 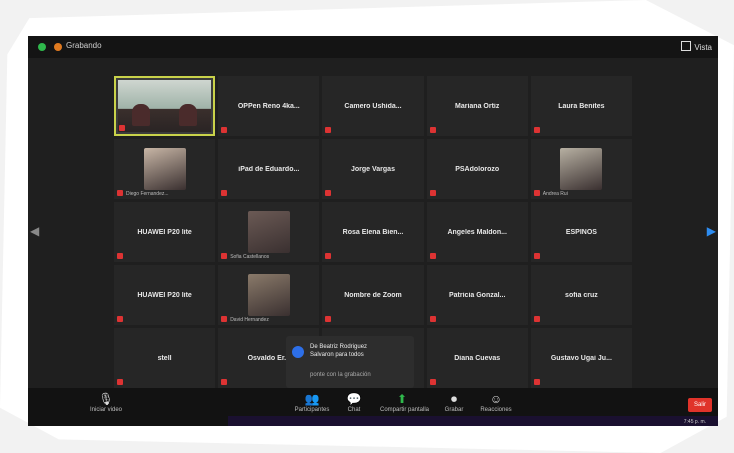 I want to click on participant-name: sofia cruz, so click(x=581, y=295).